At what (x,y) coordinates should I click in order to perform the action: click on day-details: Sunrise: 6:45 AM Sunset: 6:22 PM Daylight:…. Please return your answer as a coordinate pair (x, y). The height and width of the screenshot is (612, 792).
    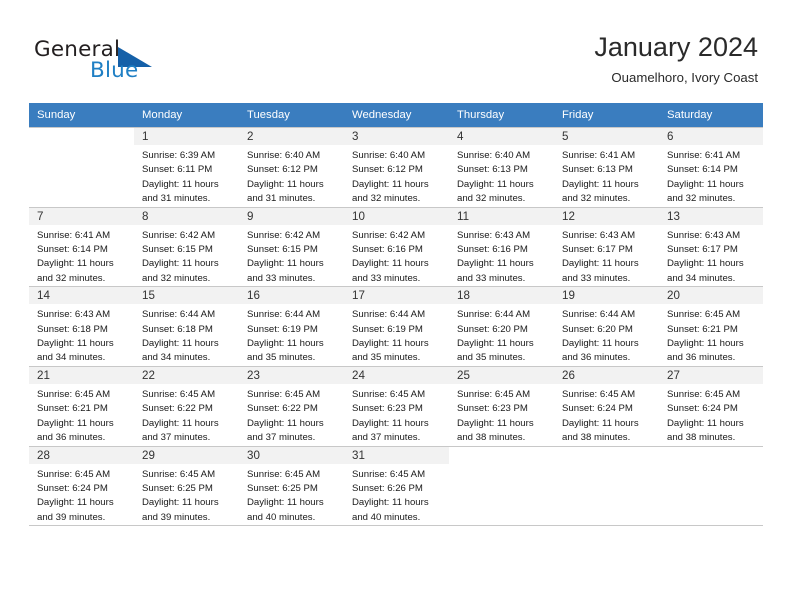
    Looking at the image, I should click on (186, 415).